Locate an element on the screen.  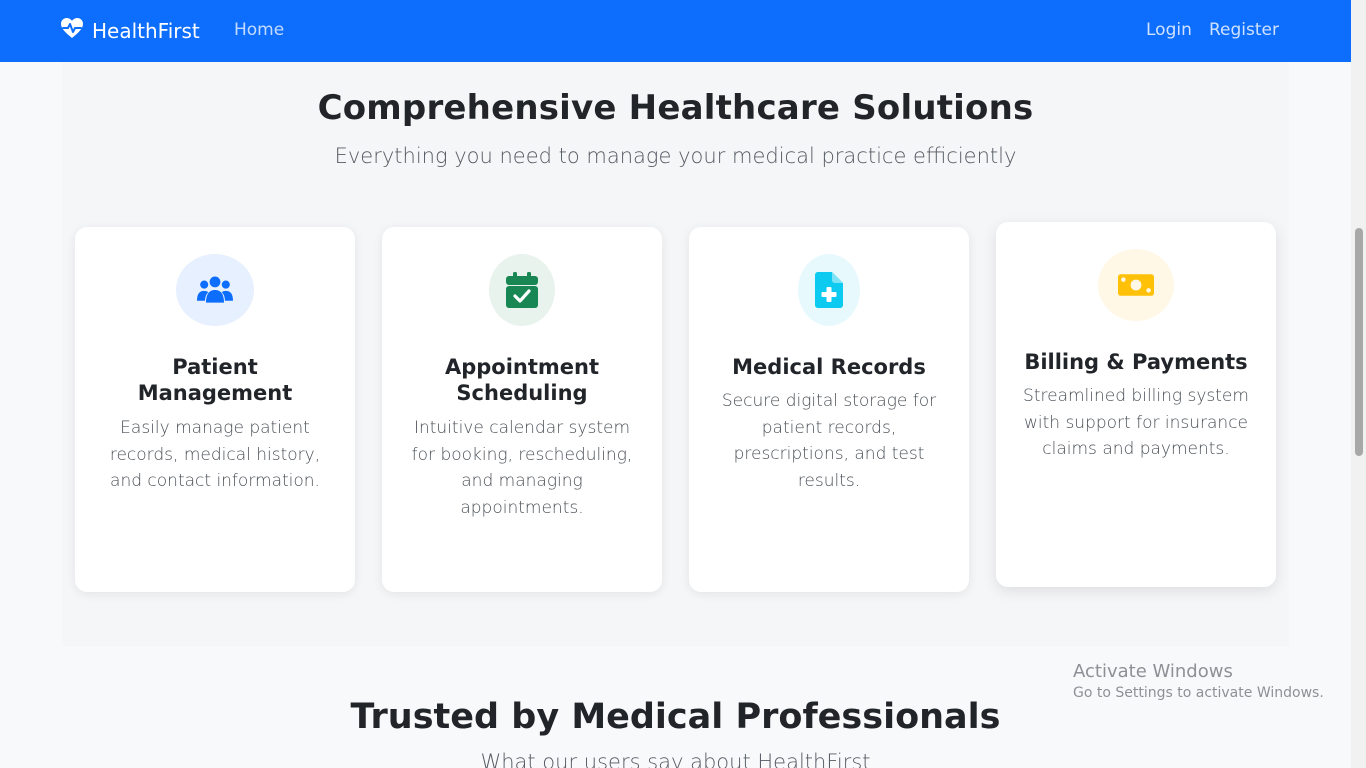
testimonials-title: Trusted by Medical Professionals is located at coordinates (675, 717).